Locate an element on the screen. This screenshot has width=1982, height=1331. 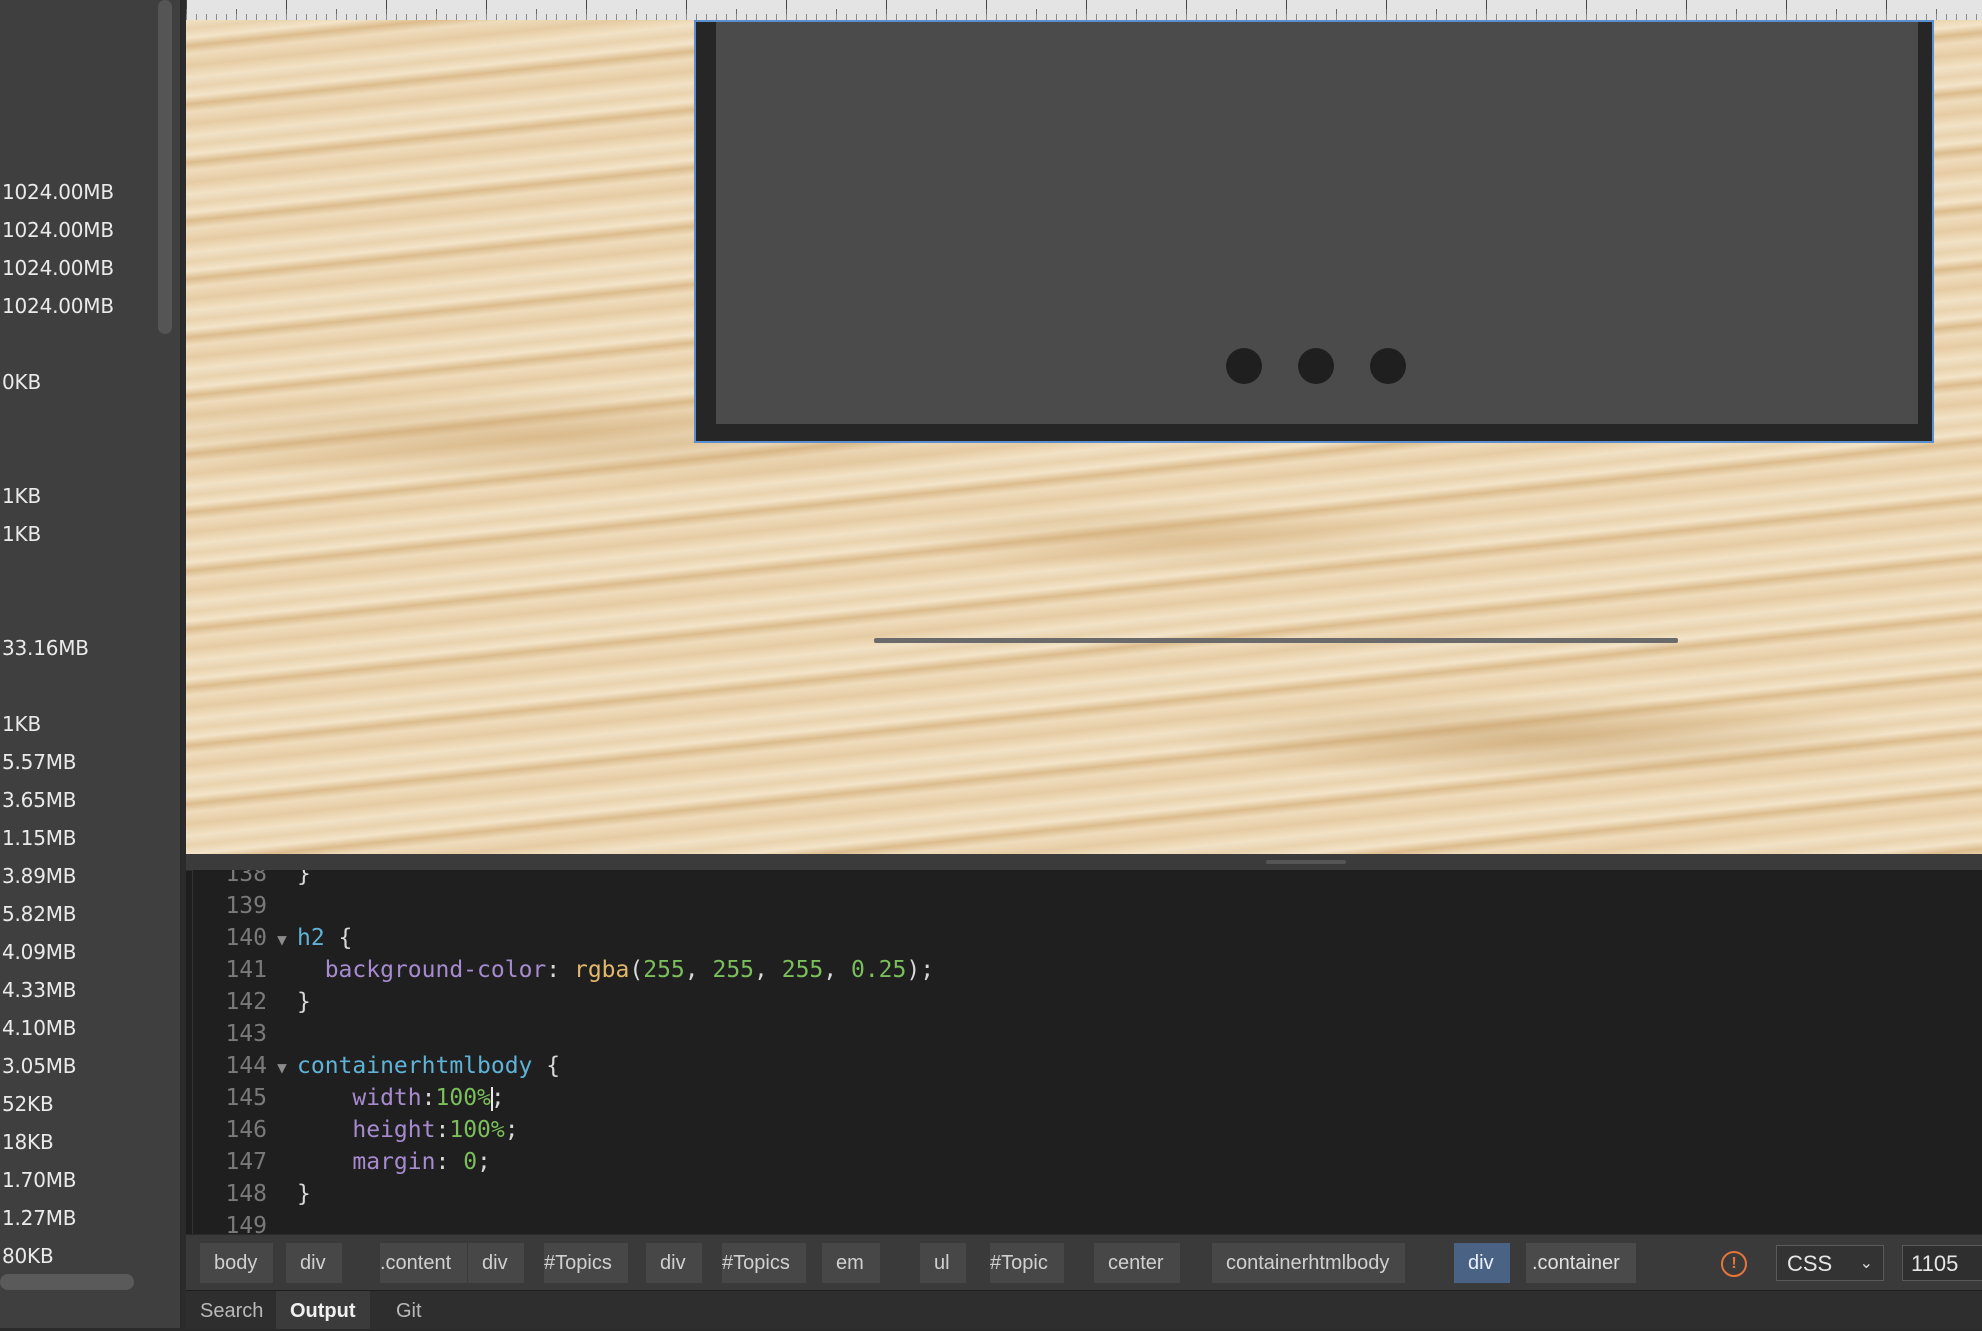
file-size: 3.89MB is located at coordinates (39, 876).